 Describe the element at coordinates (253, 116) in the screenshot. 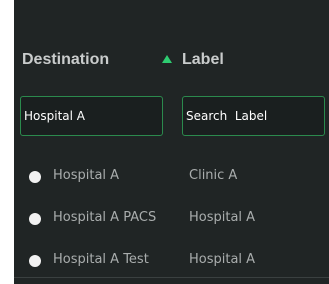

I see `label-search-input` at that location.